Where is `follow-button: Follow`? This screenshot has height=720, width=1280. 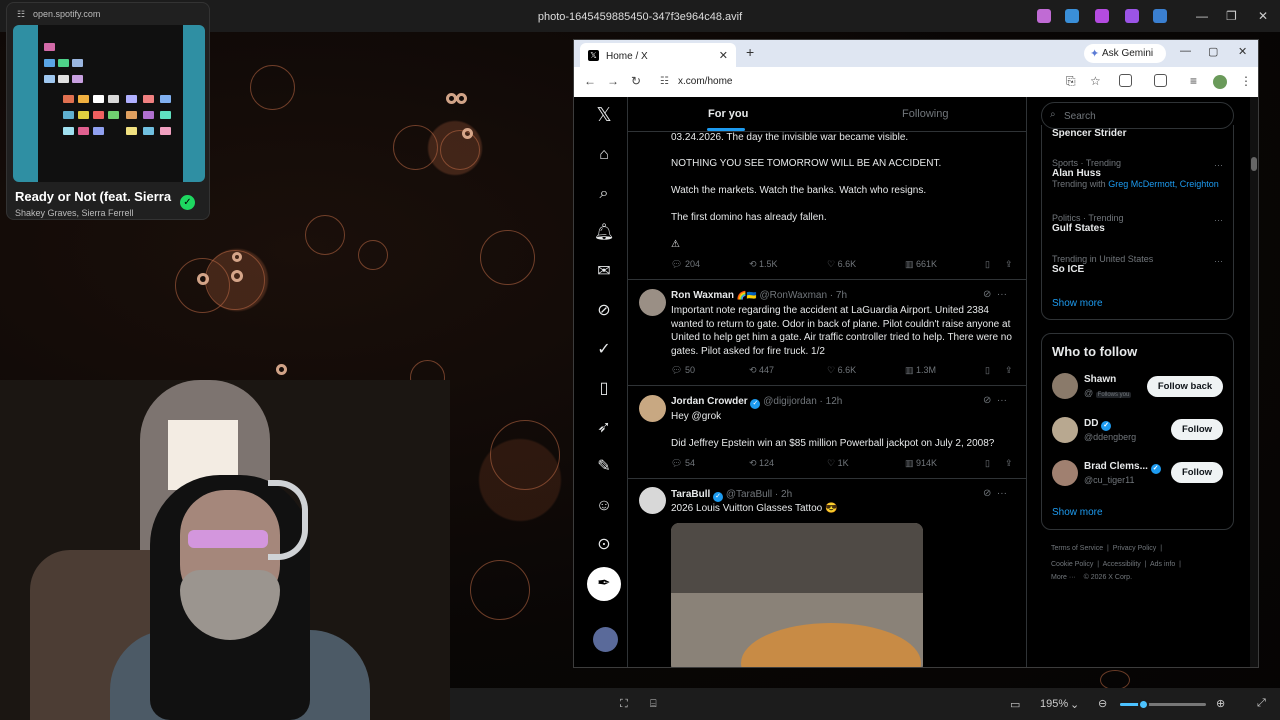 follow-button: Follow is located at coordinates (1197, 472).